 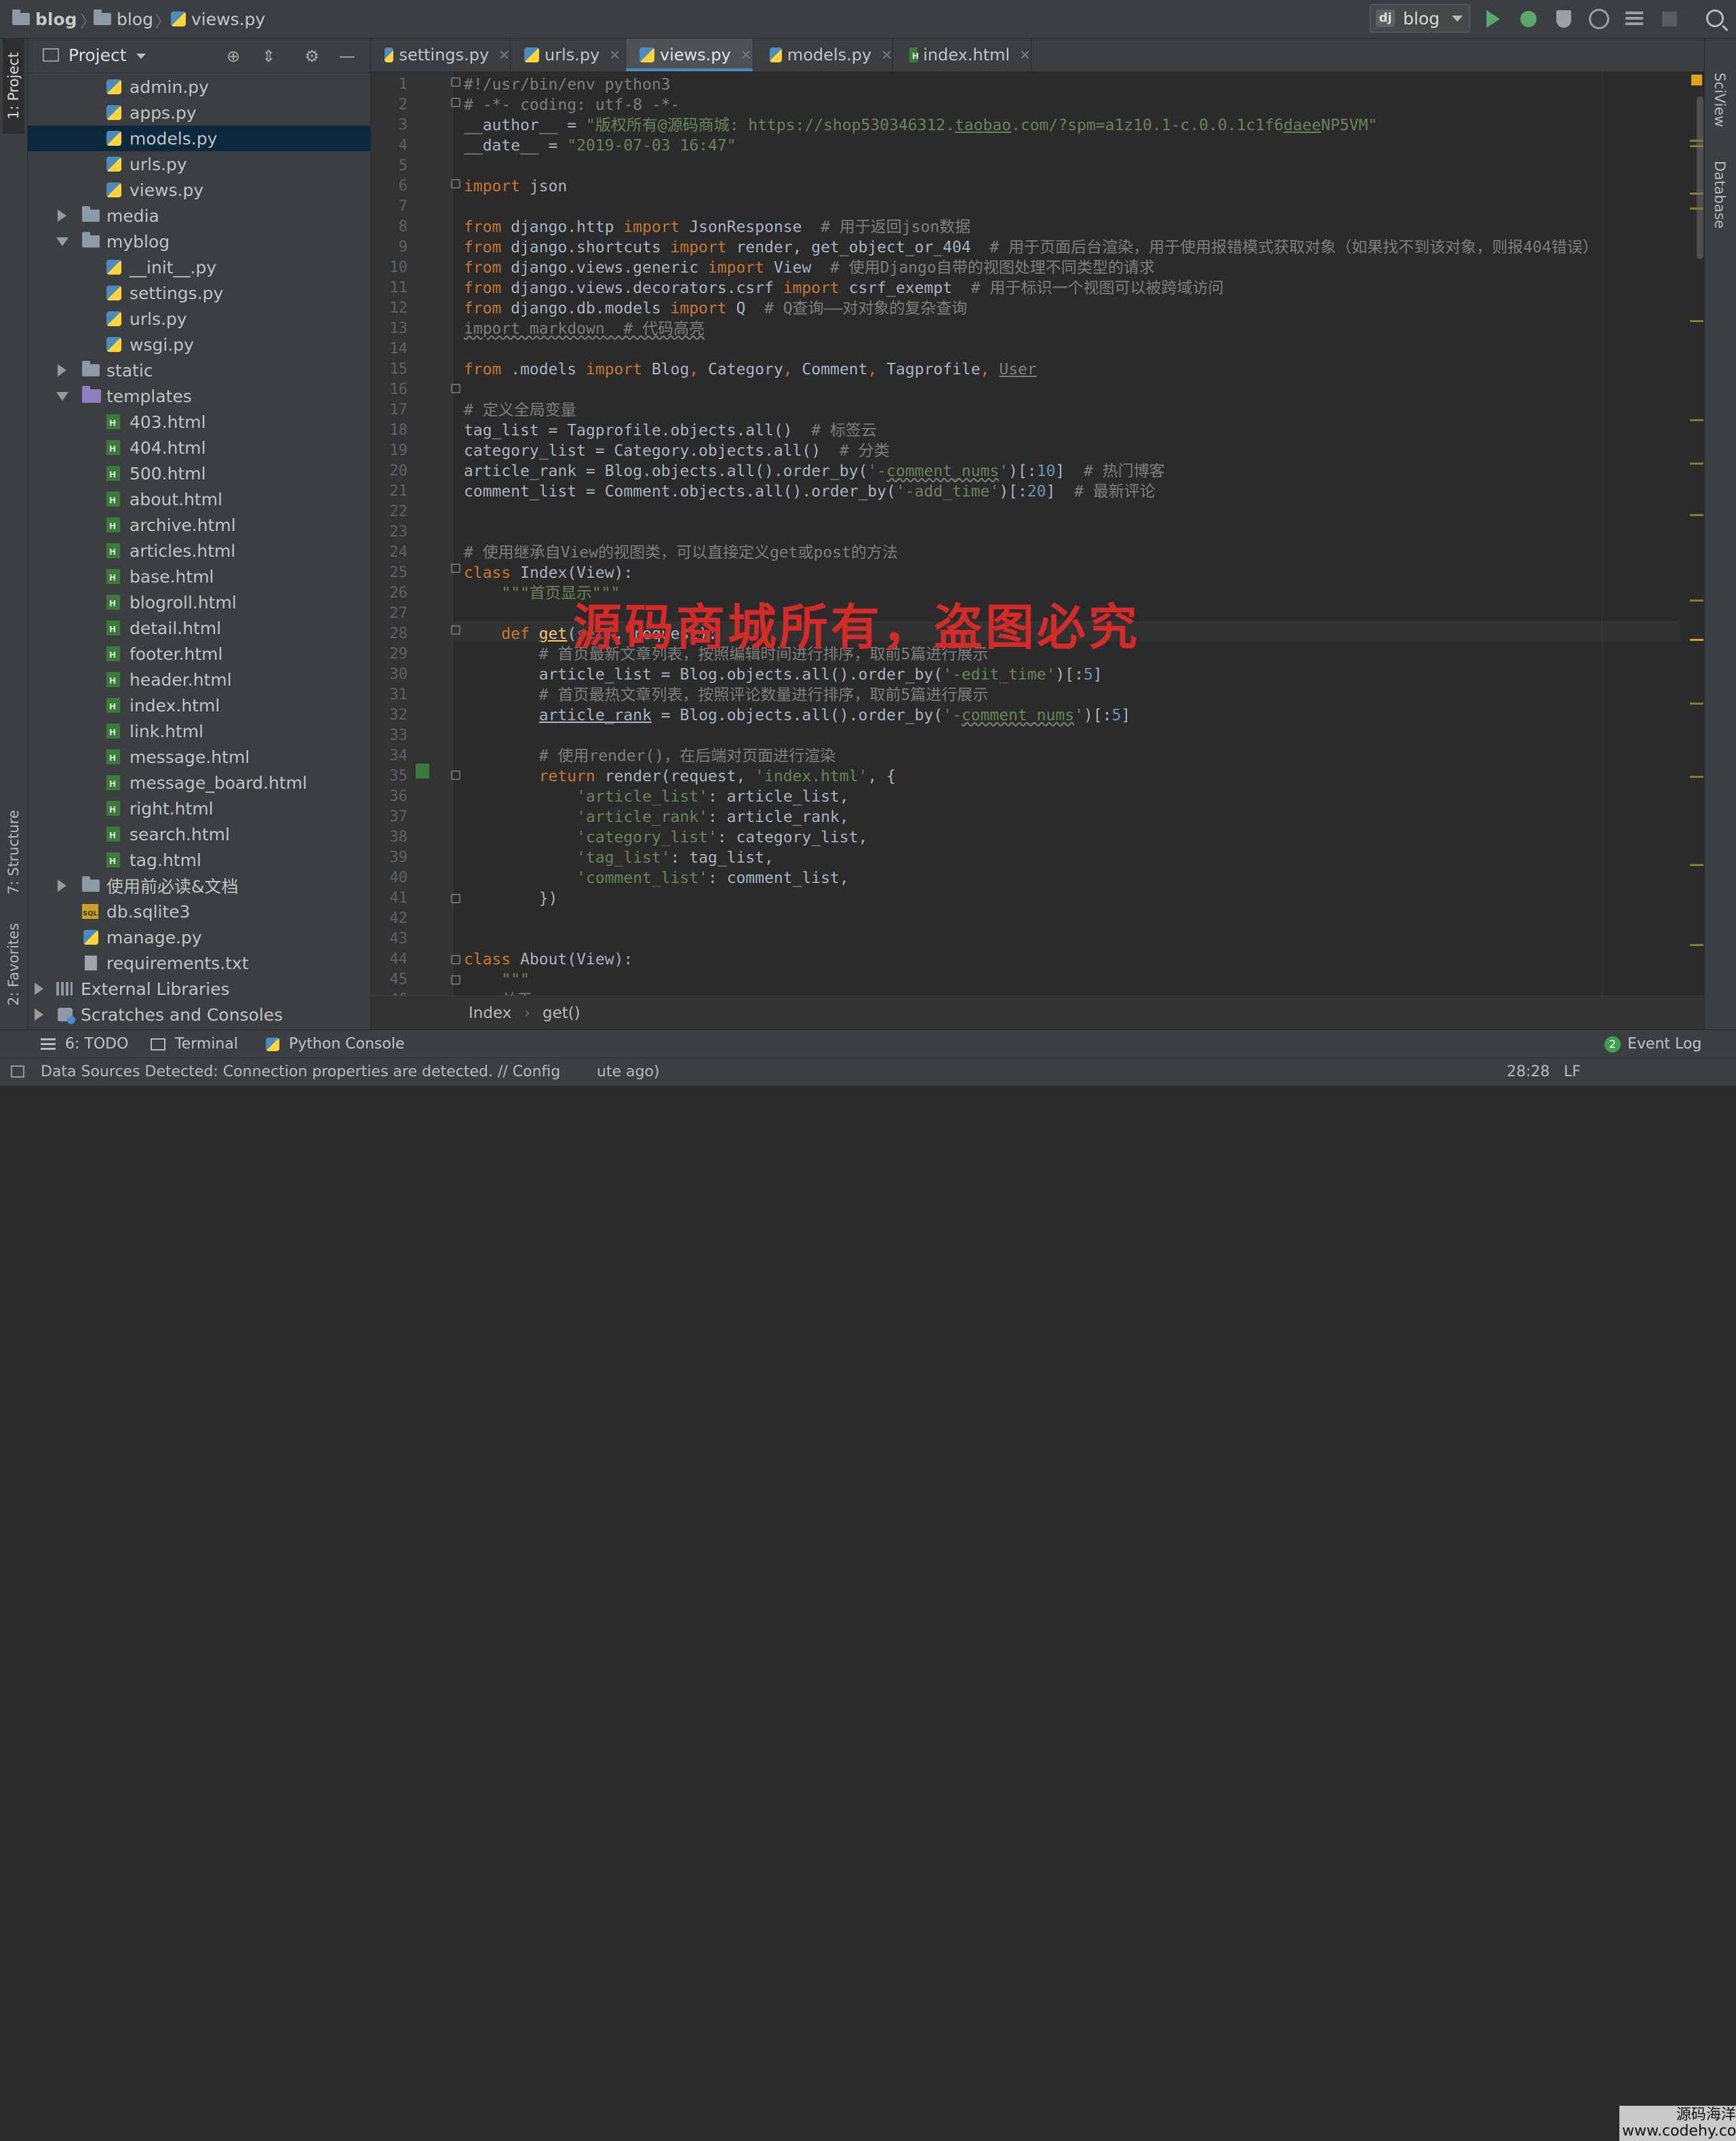 I want to click on tree-item-templates: templates, so click(x=199, y=396).